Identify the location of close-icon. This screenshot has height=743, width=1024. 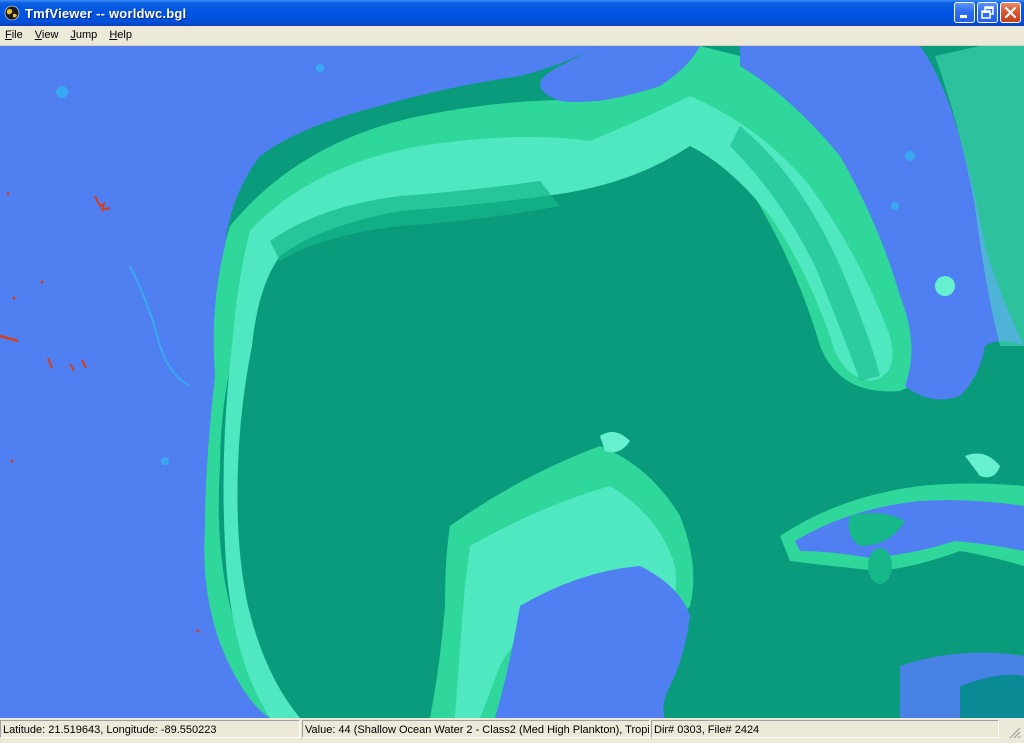
(1010, 12).